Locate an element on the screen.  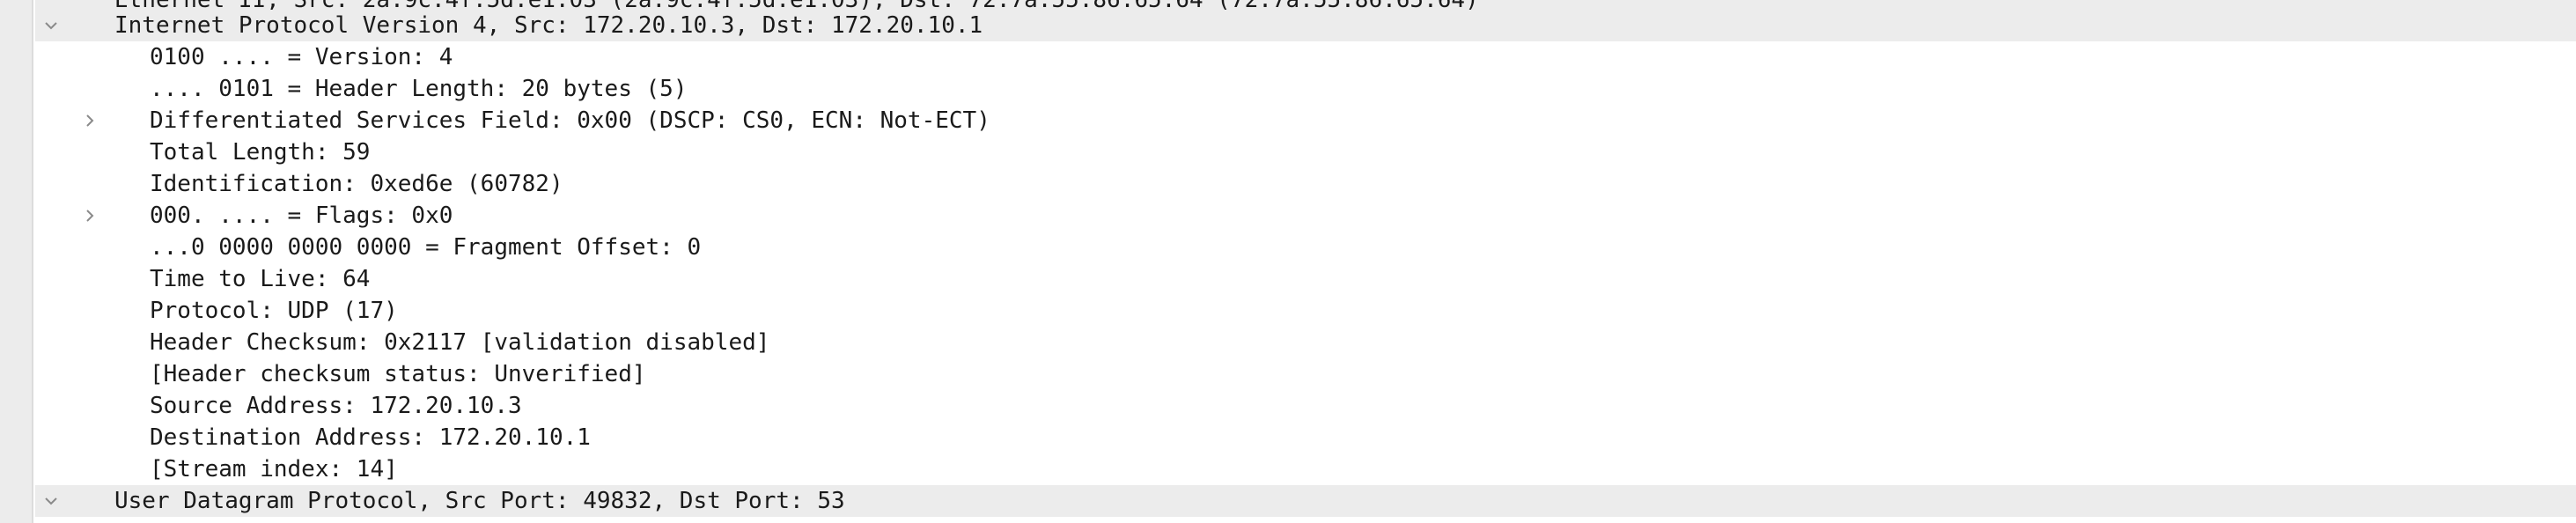
tree-row-version: 0100 .... = Version: 4 is located at coordinates (1306, 57).